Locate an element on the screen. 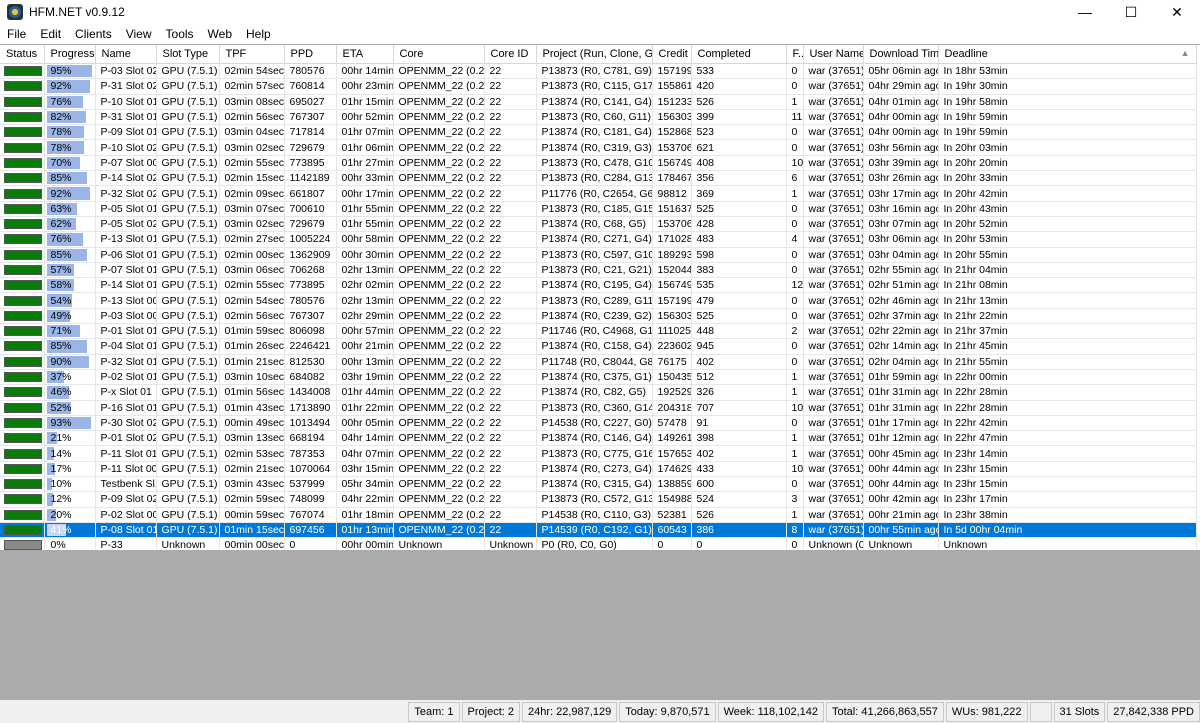 The height and width of the screenshot is (723, 1200). column-header-download-time: Download Time is located at coordinates (901, 54).